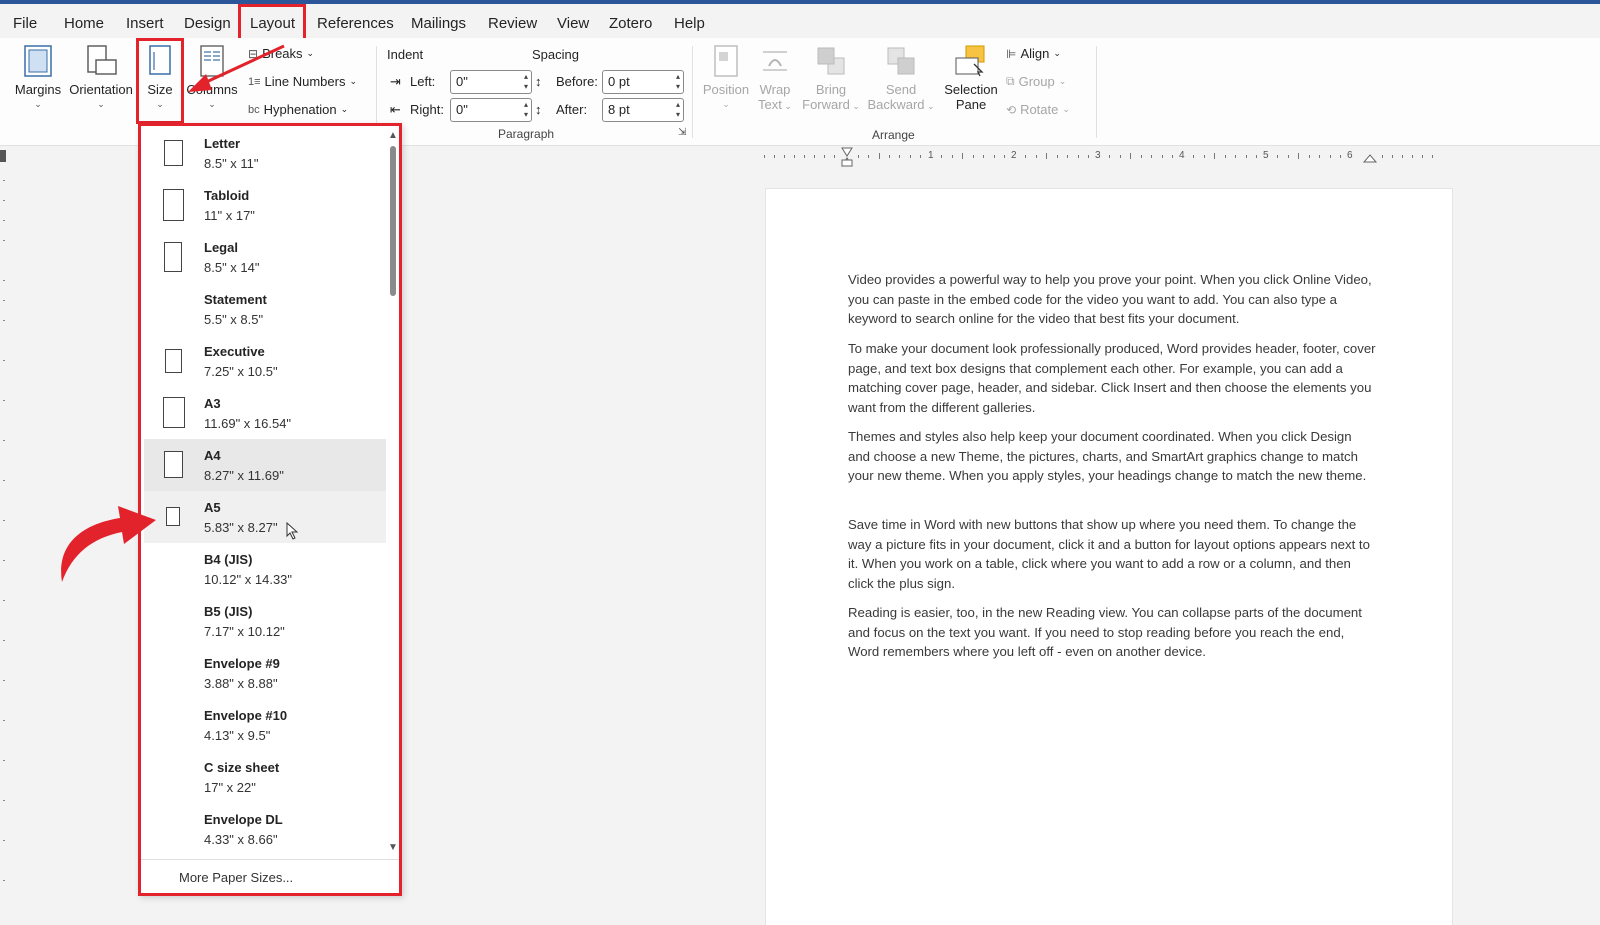  Describe the element at coordinates (242, 663) in the screenshot. I see `paper-size-name: Envelope #9` at that location.